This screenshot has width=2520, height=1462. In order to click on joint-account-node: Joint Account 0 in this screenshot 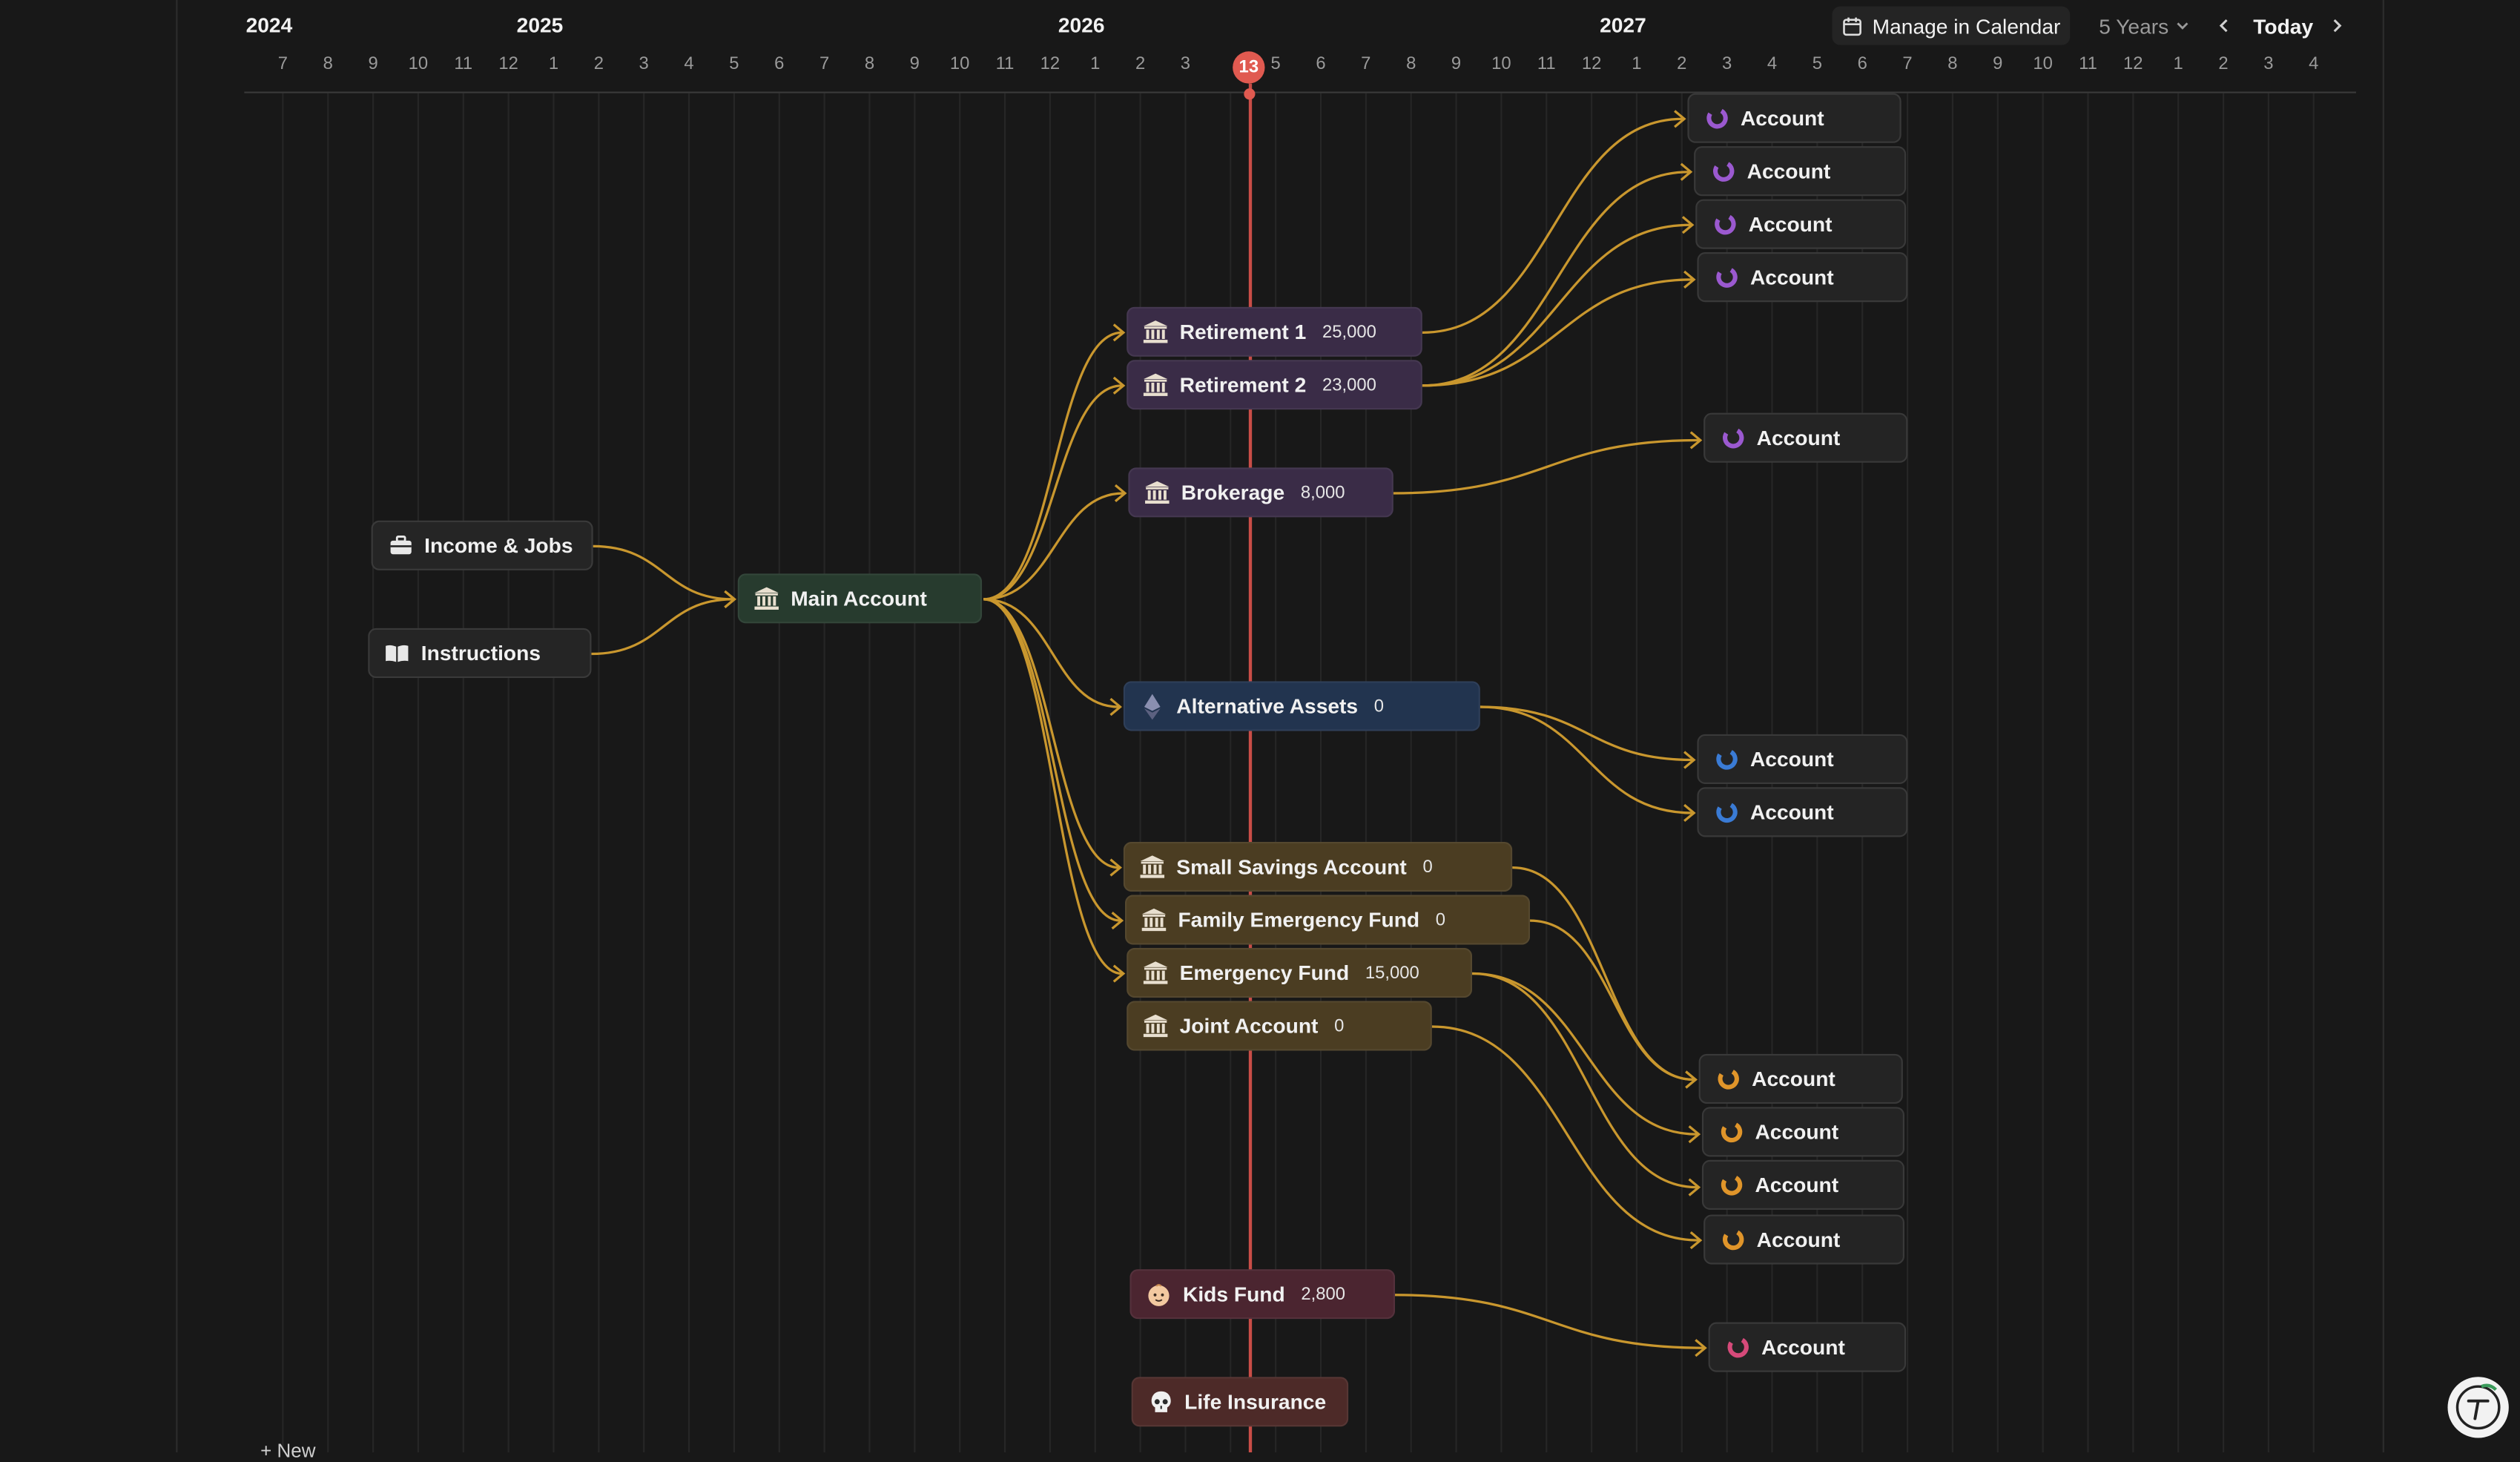, I will do `click(1279, 1026)`.